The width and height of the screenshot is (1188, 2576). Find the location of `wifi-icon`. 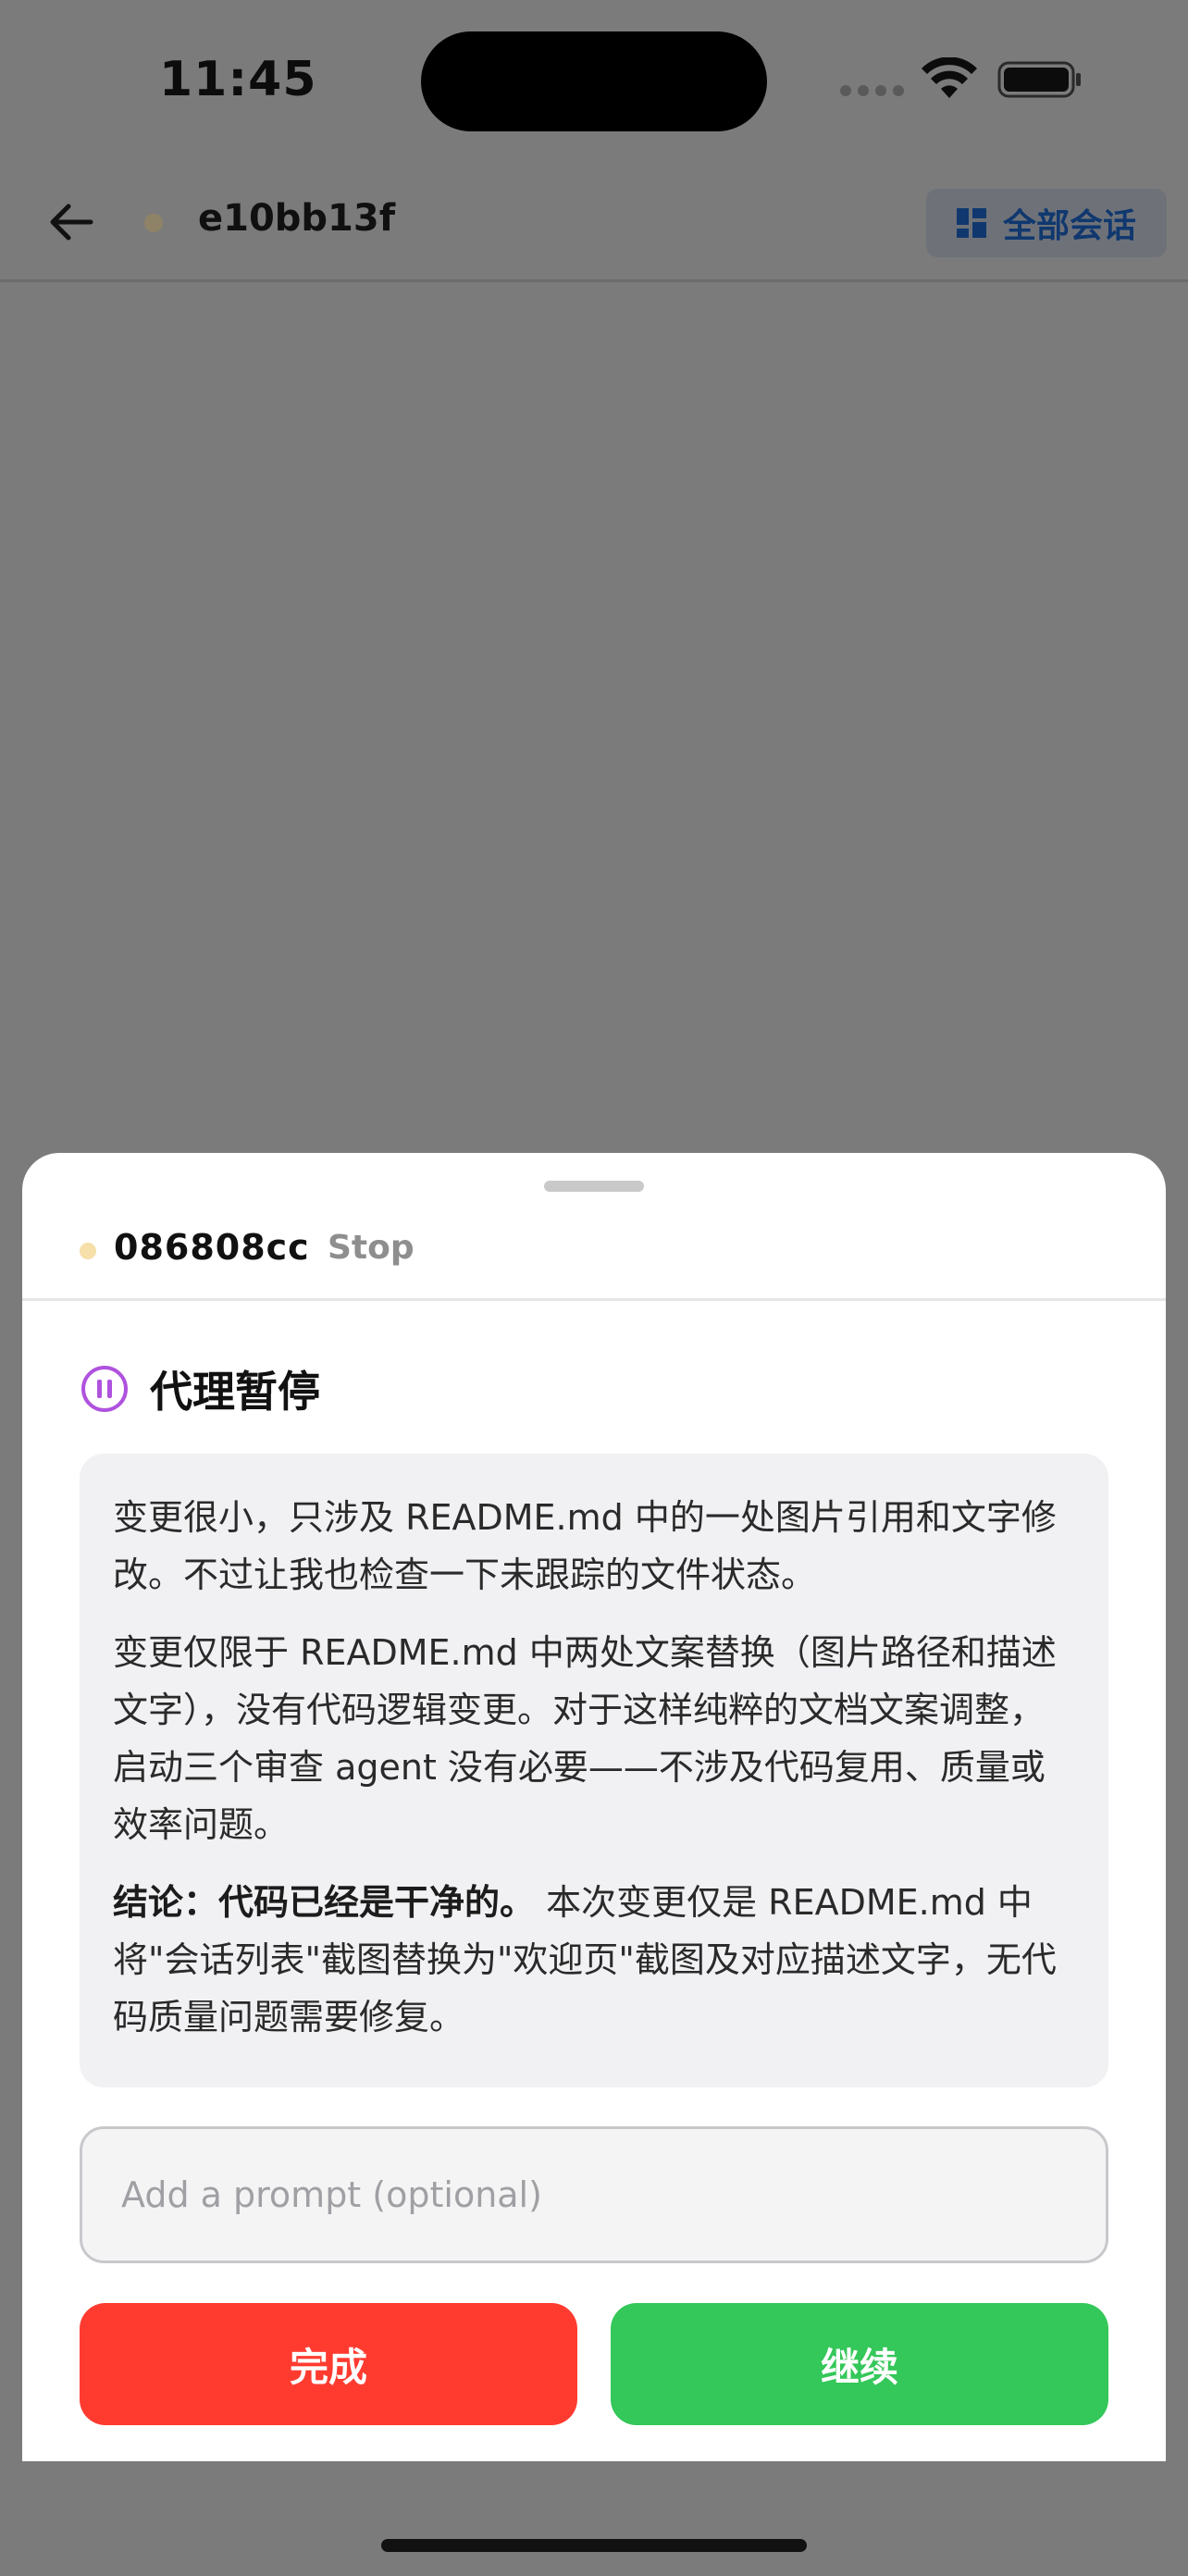

wifi-icon is located at coordinates (949, 78).